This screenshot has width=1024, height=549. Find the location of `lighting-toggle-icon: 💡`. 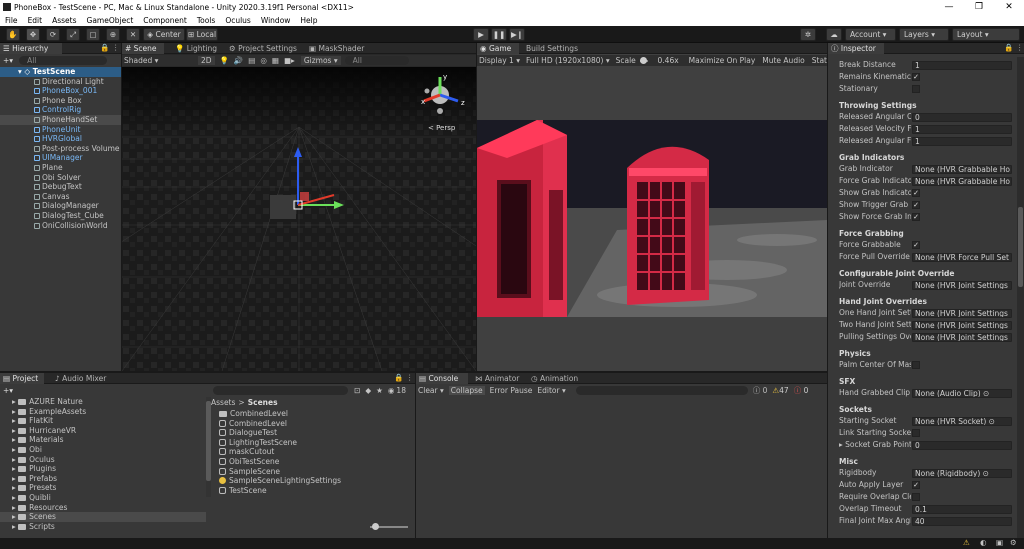

lighting-toggle-icon: 💡 is located at coordinates (224, 60).